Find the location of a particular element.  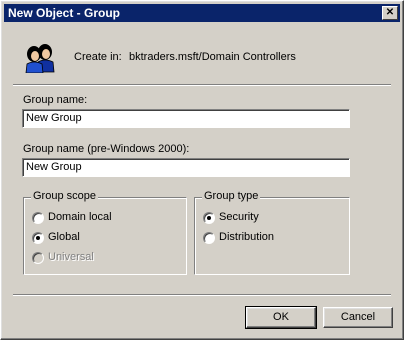

group-name-label: Group name: is located at coordinates (55, 100).